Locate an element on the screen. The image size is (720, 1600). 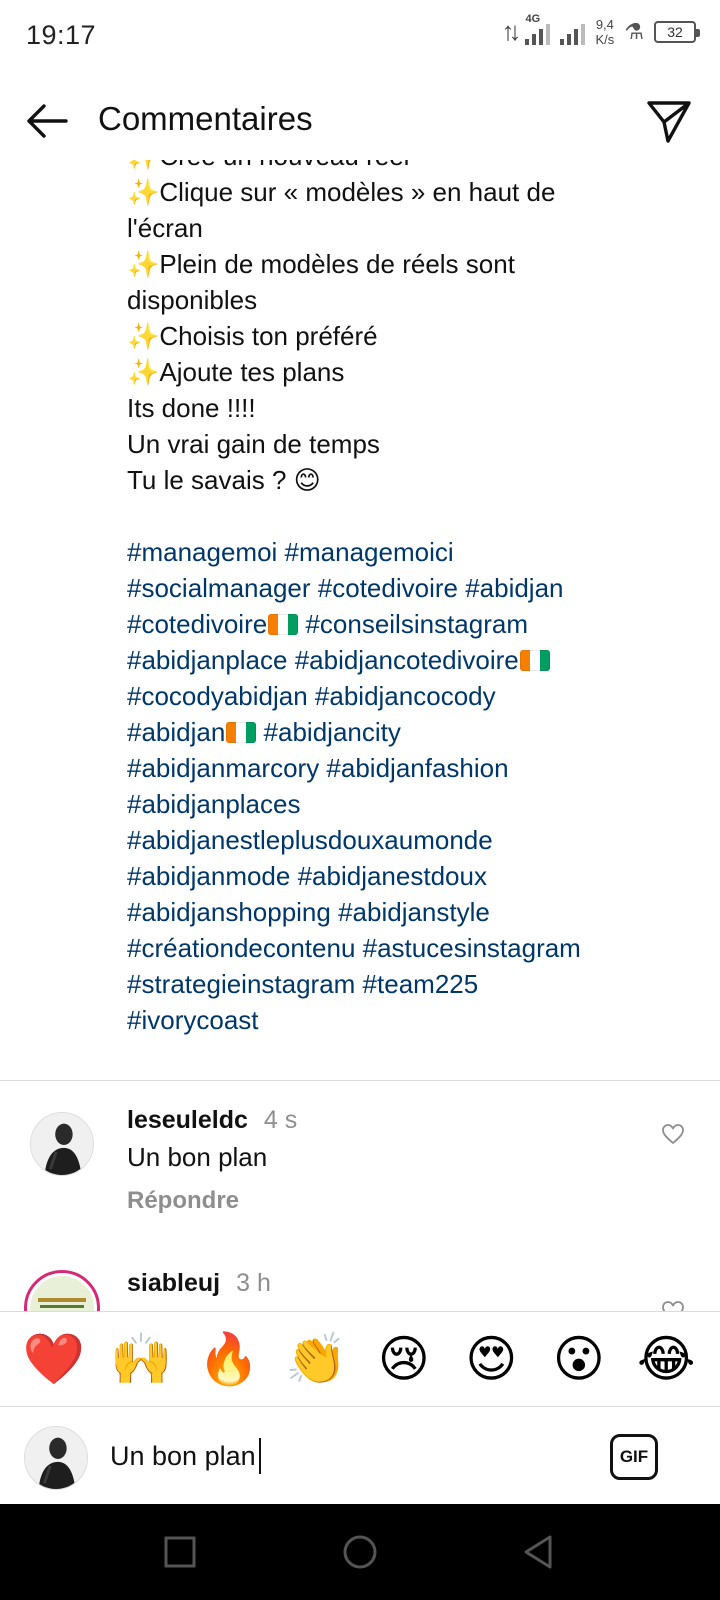
circle-icon is located at coordinates (360, 1552).